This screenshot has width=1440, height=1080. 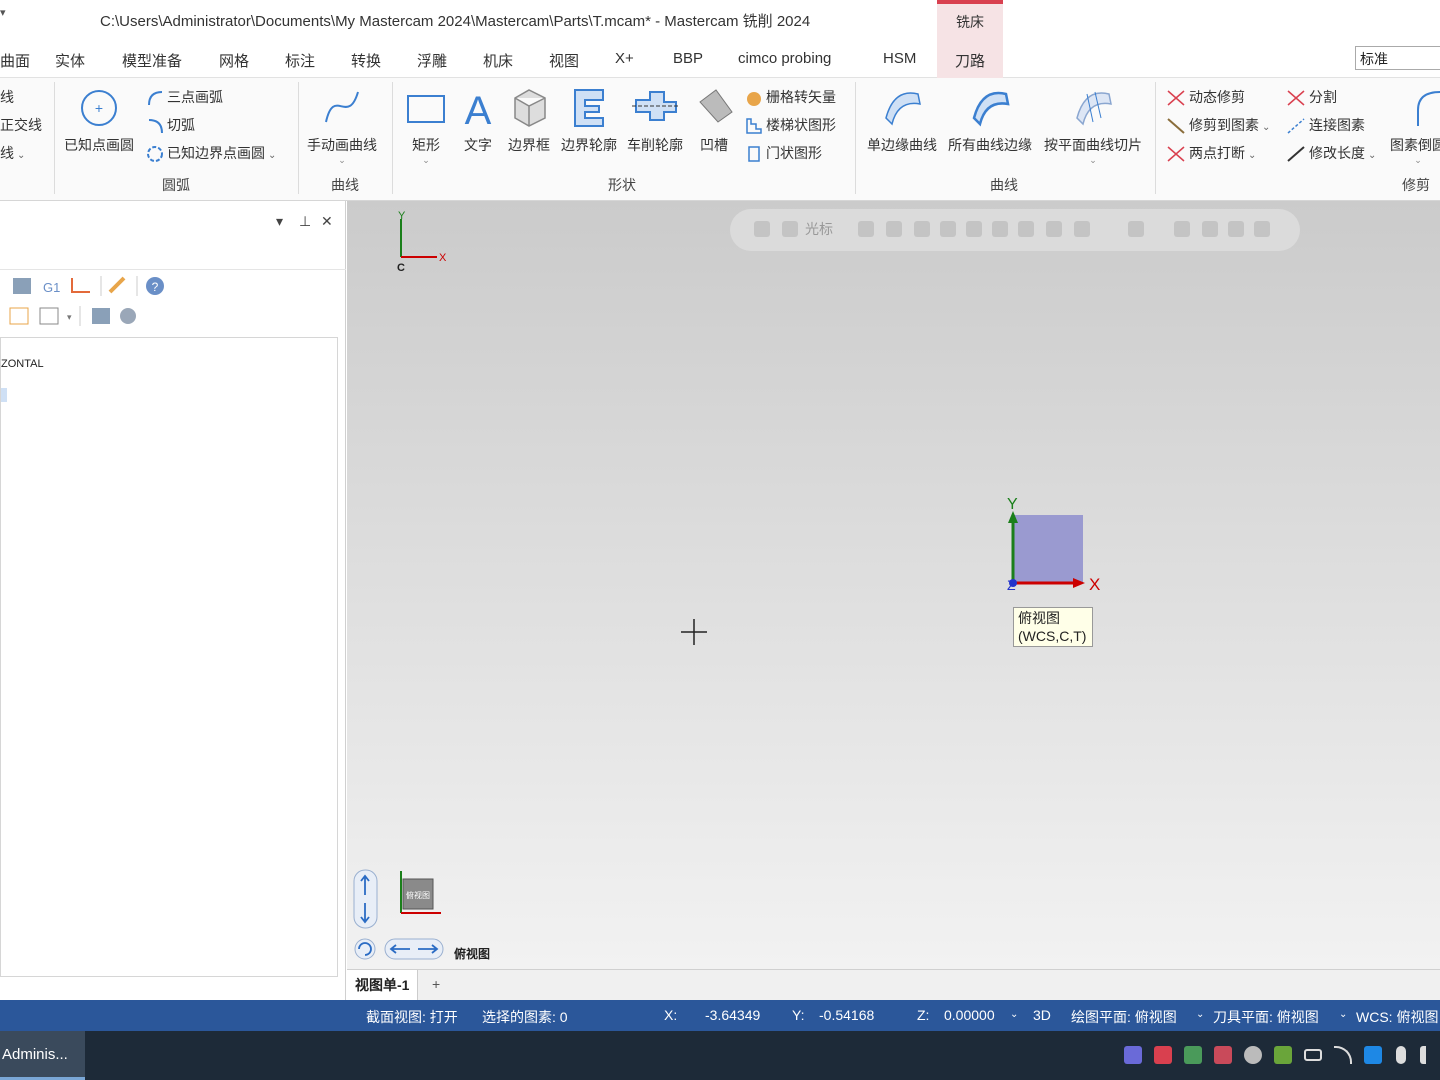 I want to click on circle-edge-point-button: 已知边界点画圆 ⌄, so click(x=211, y=153).